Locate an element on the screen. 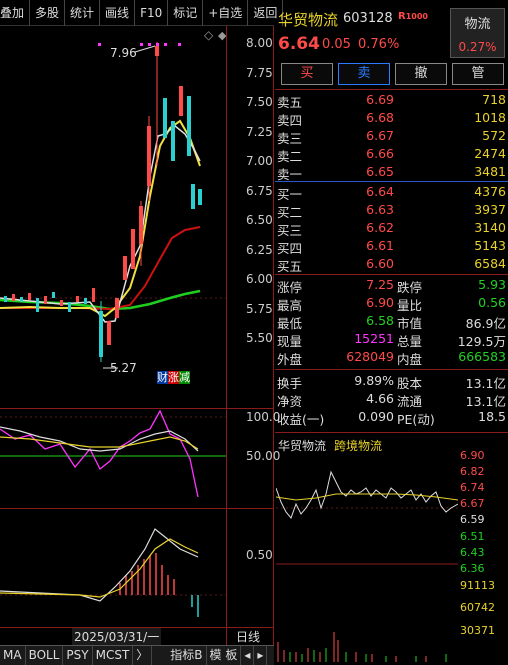  indicator-tab-bar: MA BOLL PSY MCST 〉 指标B 模 板 ◂ ▸ is located at coordinates (137, 655).